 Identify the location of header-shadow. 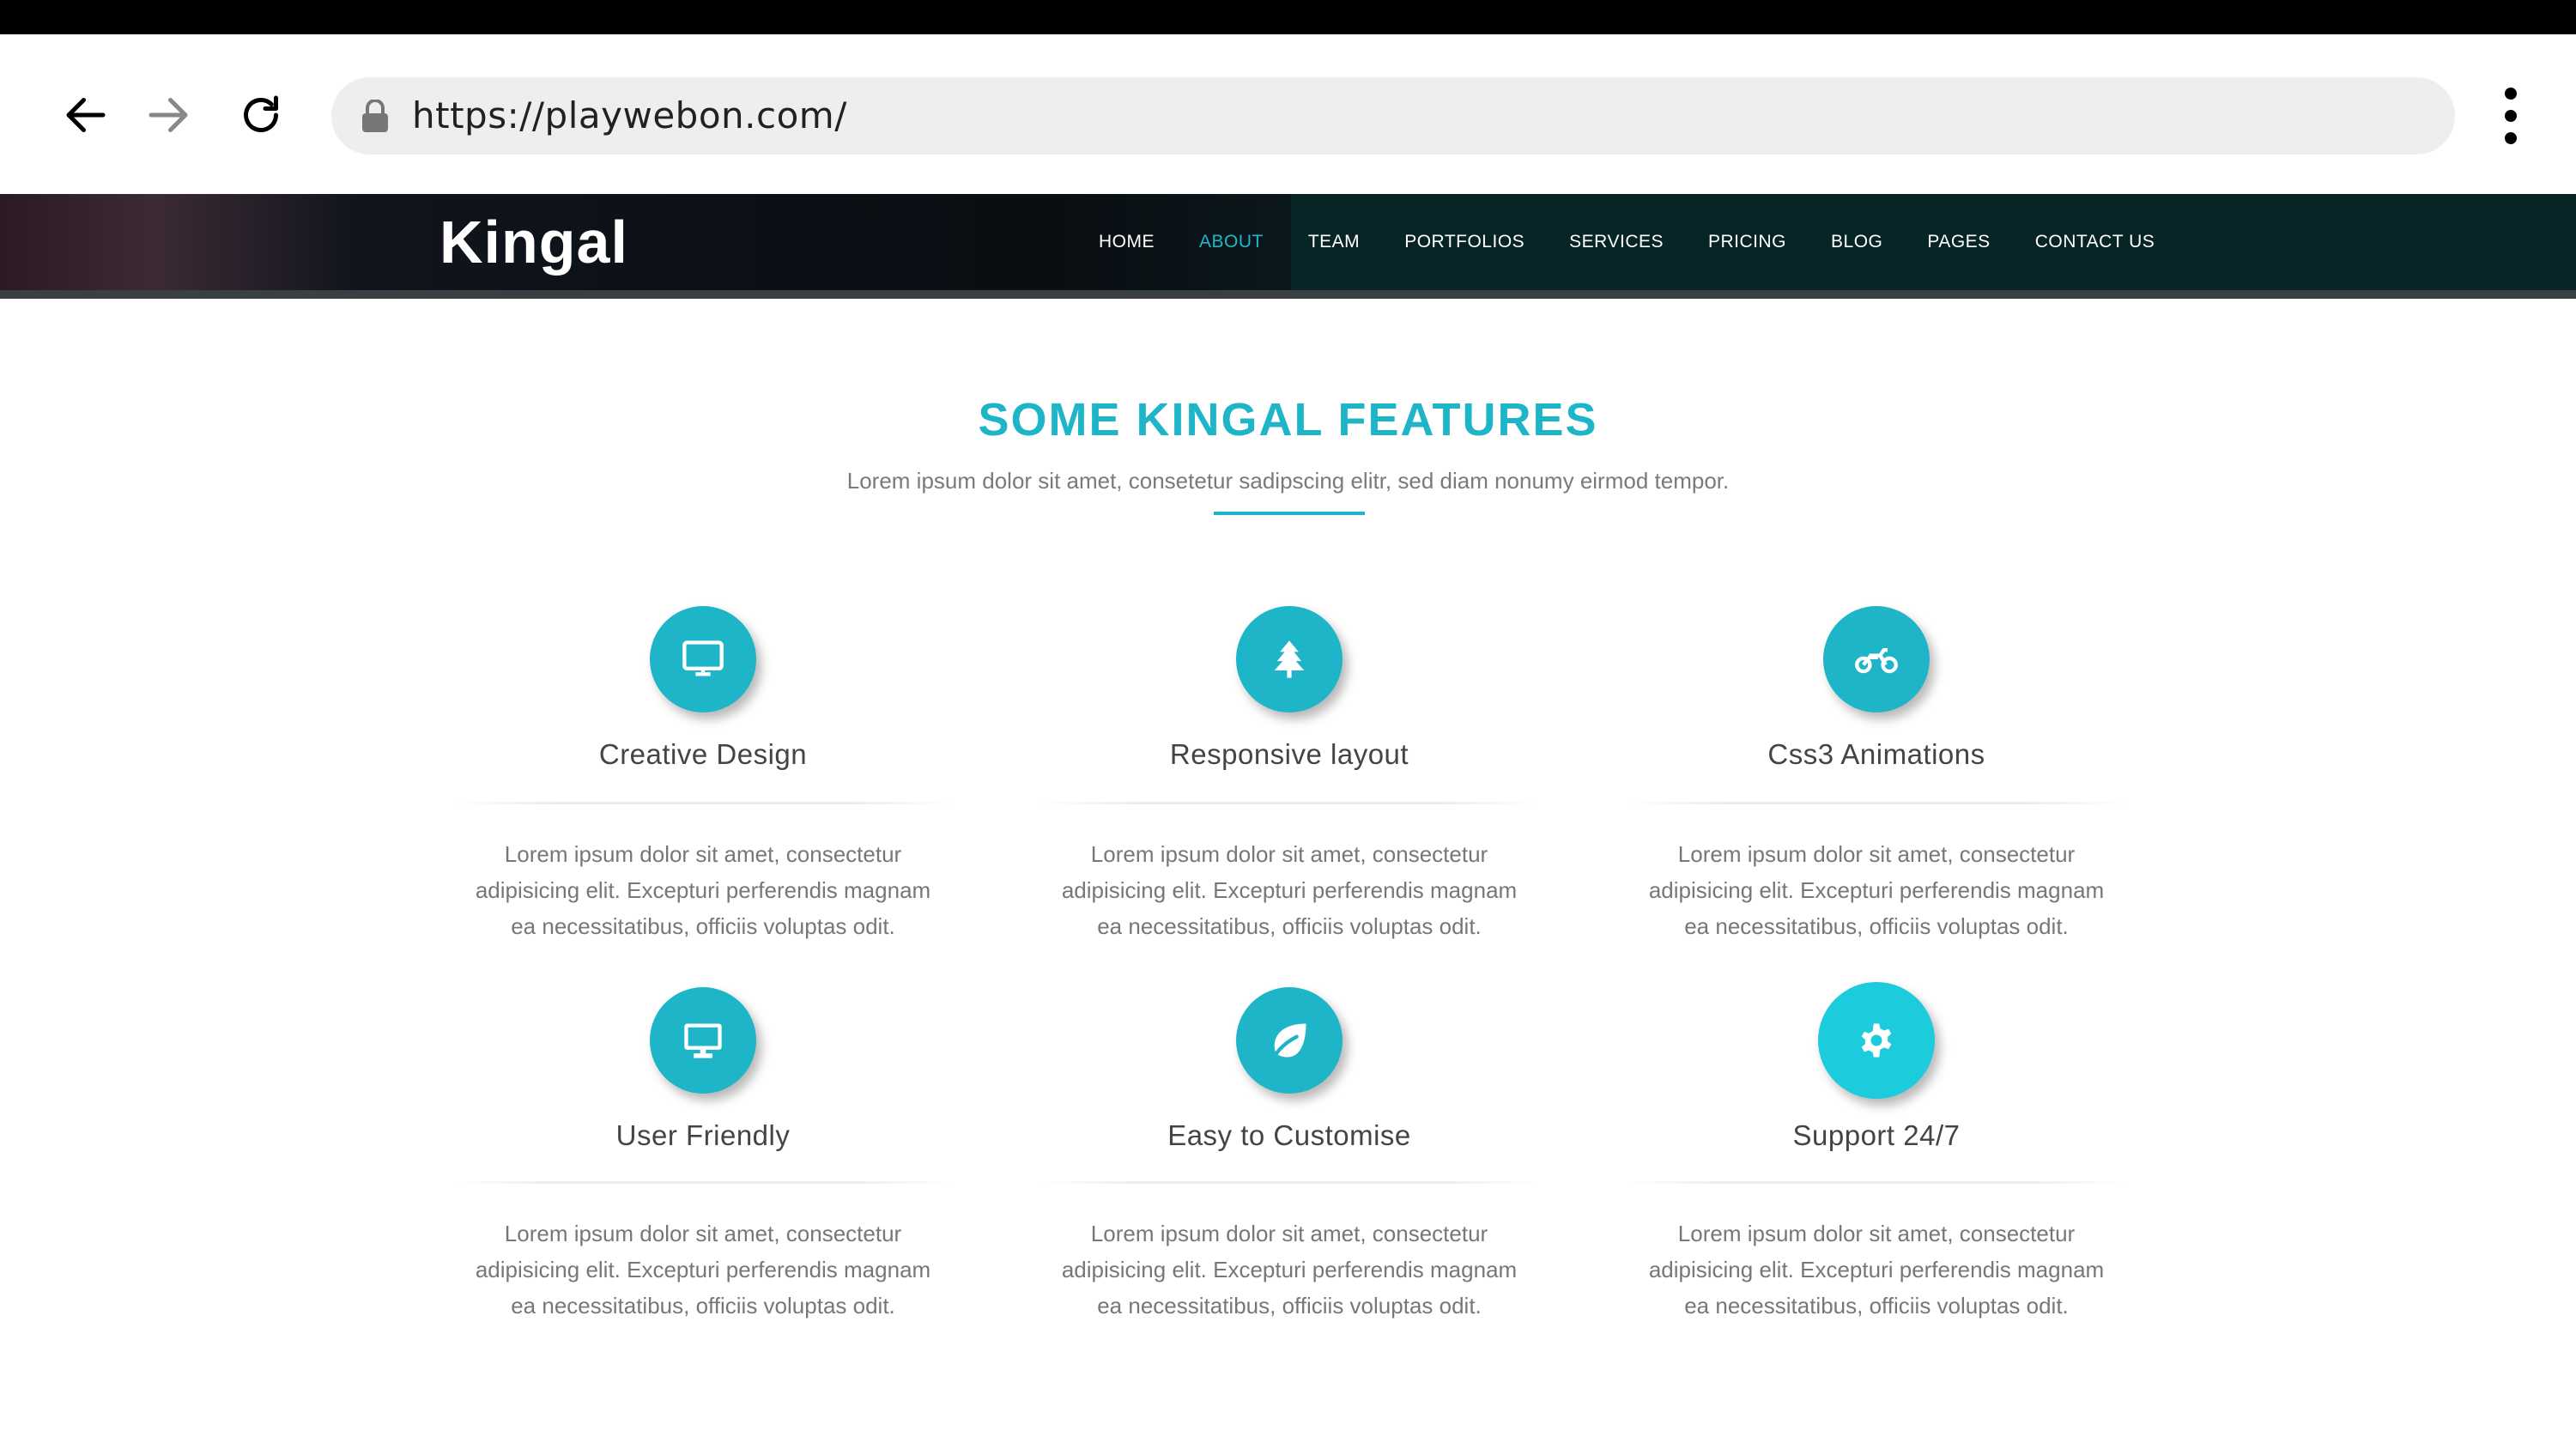
(1288, 294).